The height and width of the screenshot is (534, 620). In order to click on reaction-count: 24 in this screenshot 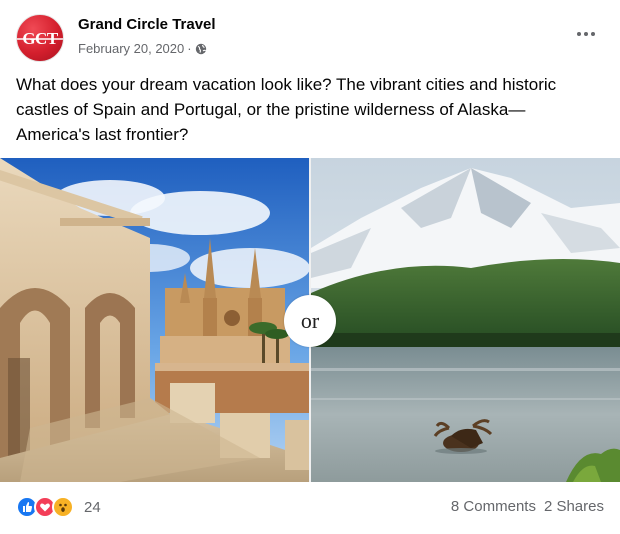, I will do `click(92, 507)`.